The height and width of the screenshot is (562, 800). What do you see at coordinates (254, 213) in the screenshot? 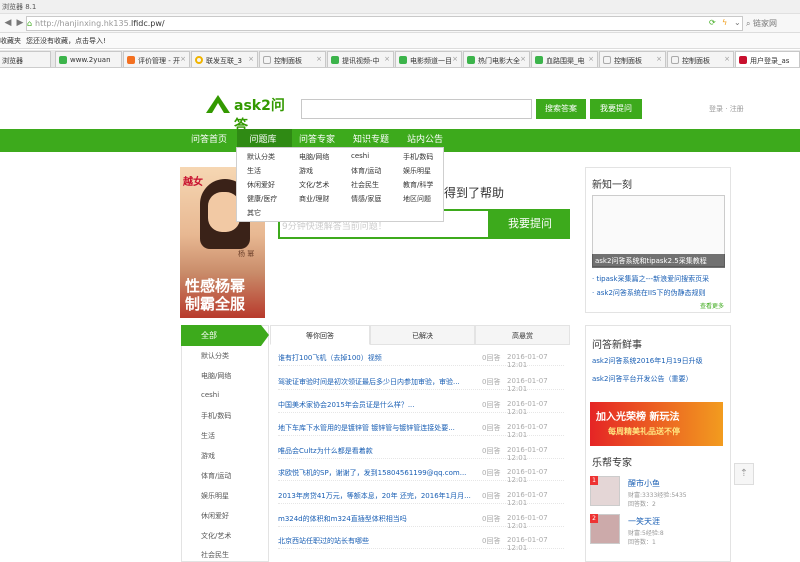
I see `dropdown-item: 其它` at bounding box center [254, 213].